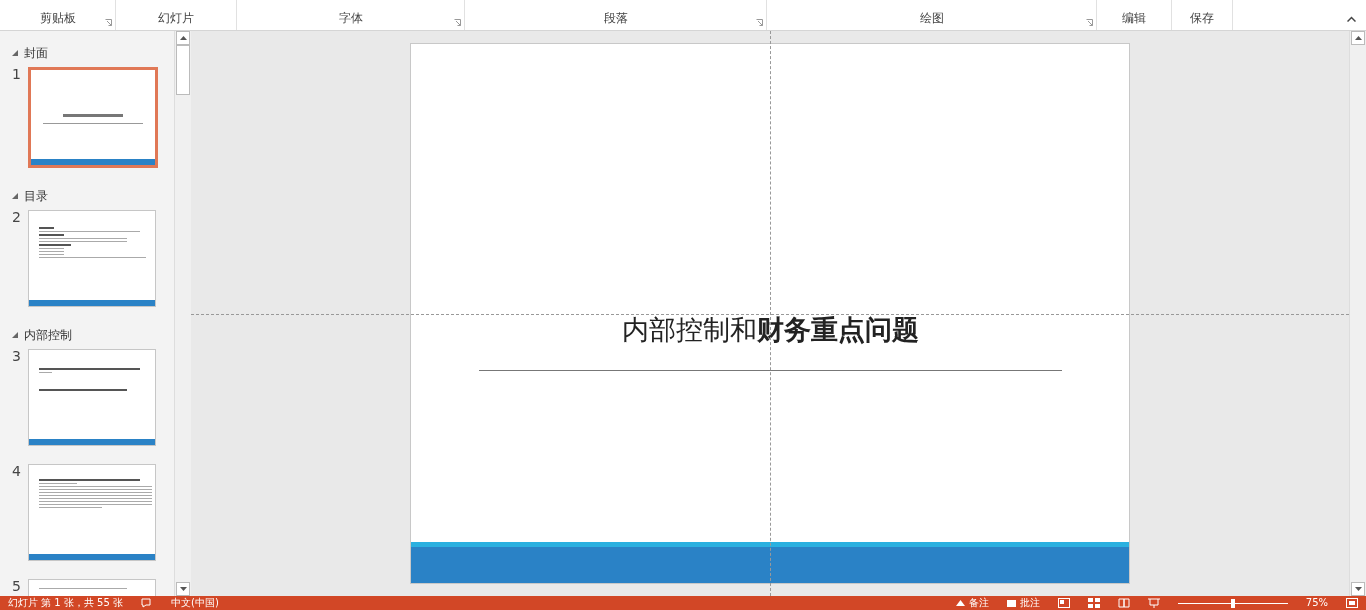 This screenshot has height=610, width=1366. Describe the element at coordinates (770, 330) in the screenshot. I see `slide-title: 内部控制和财务重点问题` at that location.